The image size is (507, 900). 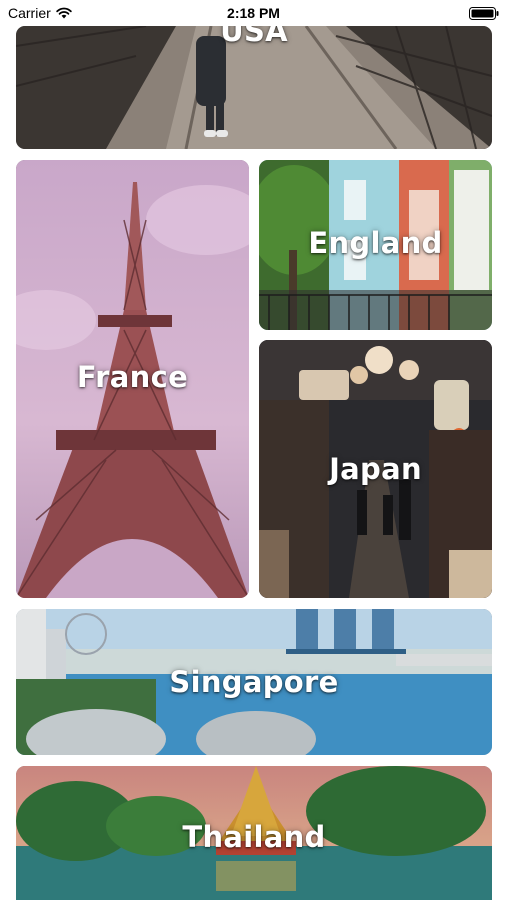 I want to click on destination-card-england: England, so click(x=375, y=245).